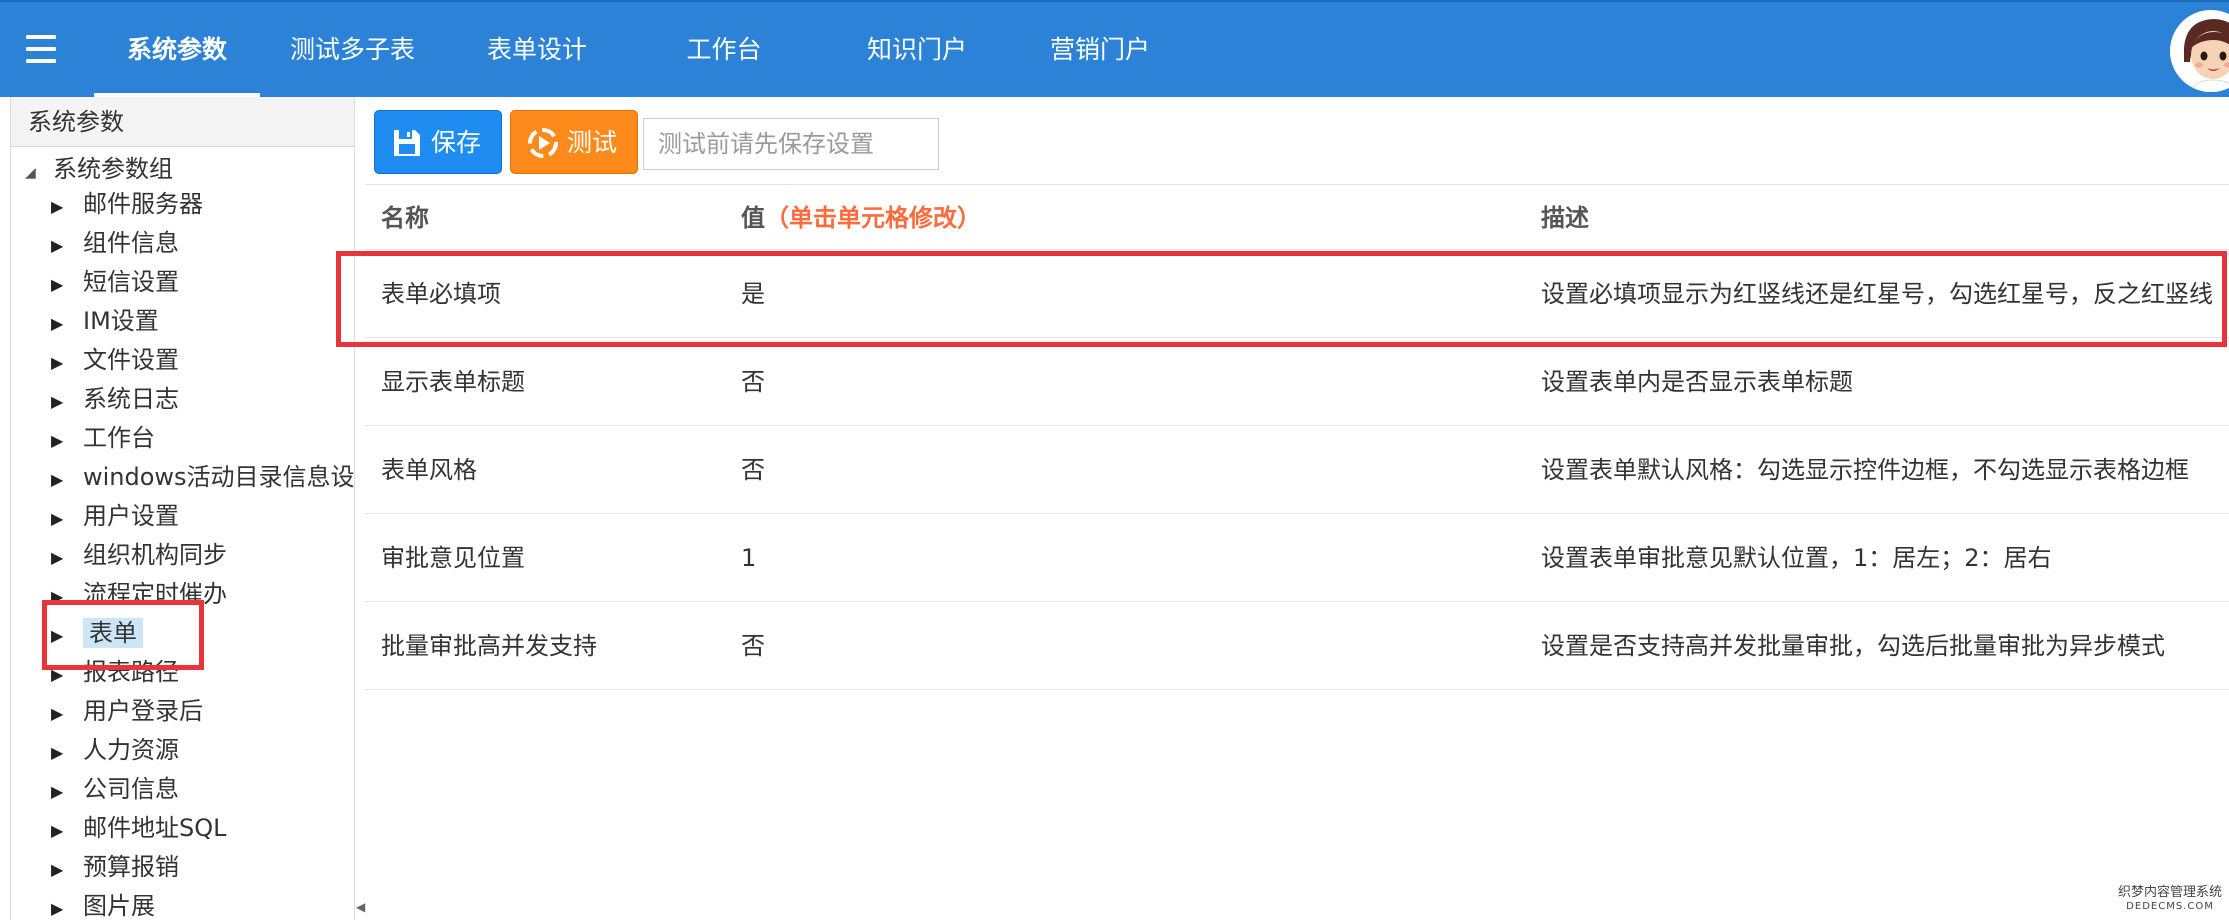 This screenshot has height=920, width=2229. Describe the element at coordinates (106, 904) in the screenshot. I see `tree-item-gallery: ▶ 图片展` at that location.